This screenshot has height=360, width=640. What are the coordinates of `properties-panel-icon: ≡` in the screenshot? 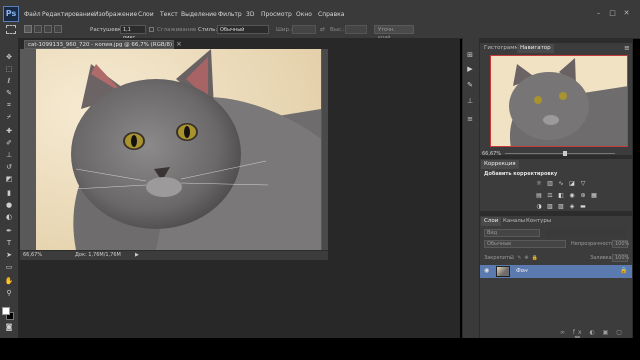 It's located at (470, 119).